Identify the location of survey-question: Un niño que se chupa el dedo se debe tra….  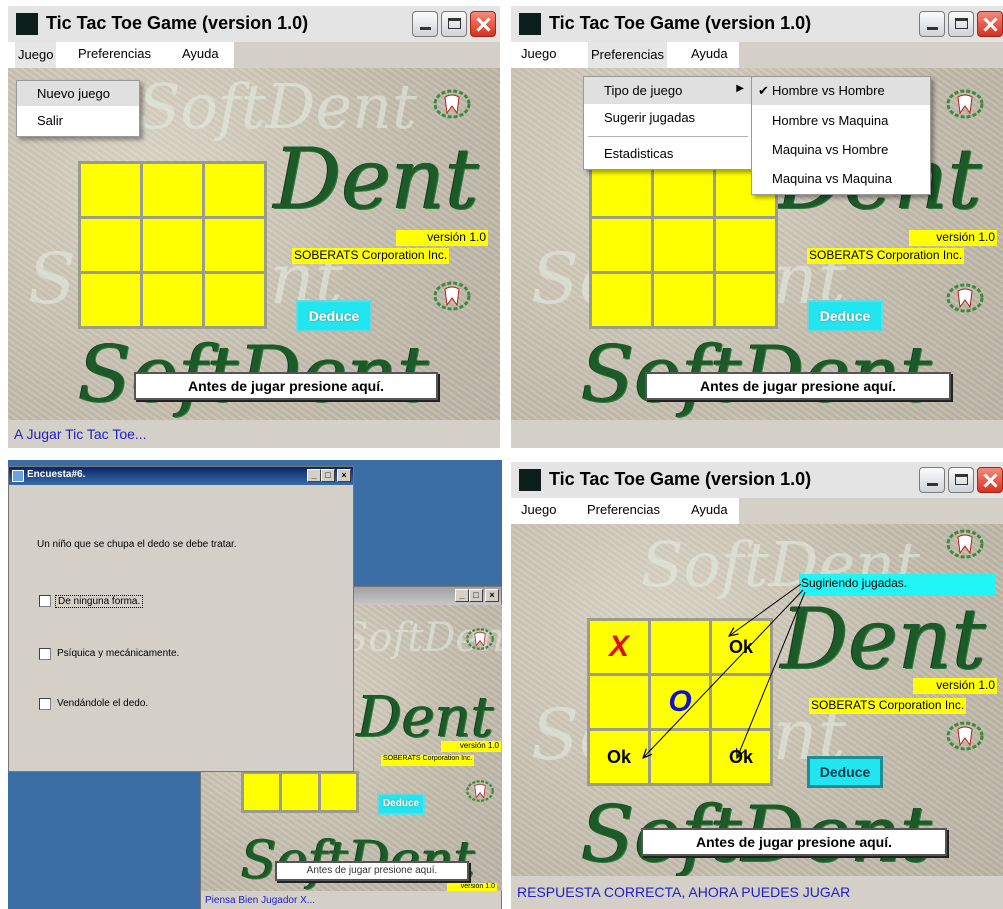
(137, 544).